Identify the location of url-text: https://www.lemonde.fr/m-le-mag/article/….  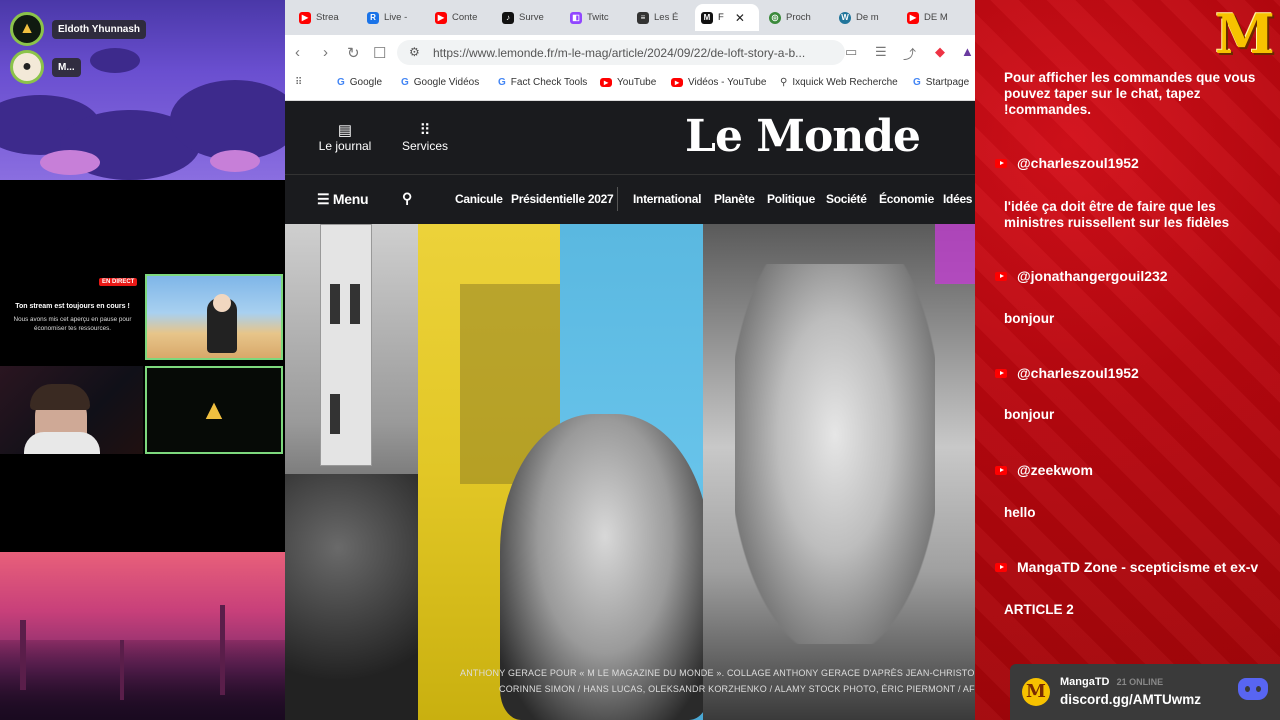
(619, 53).